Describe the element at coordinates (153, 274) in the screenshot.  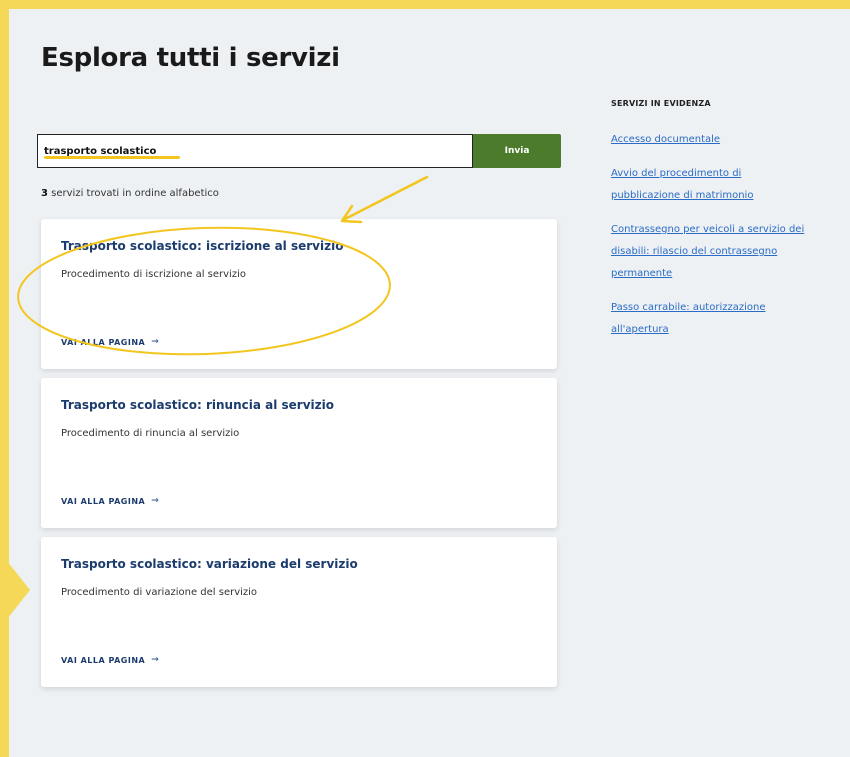
I see `card-description: Procedimento di iscrizione al servizio` at that location.